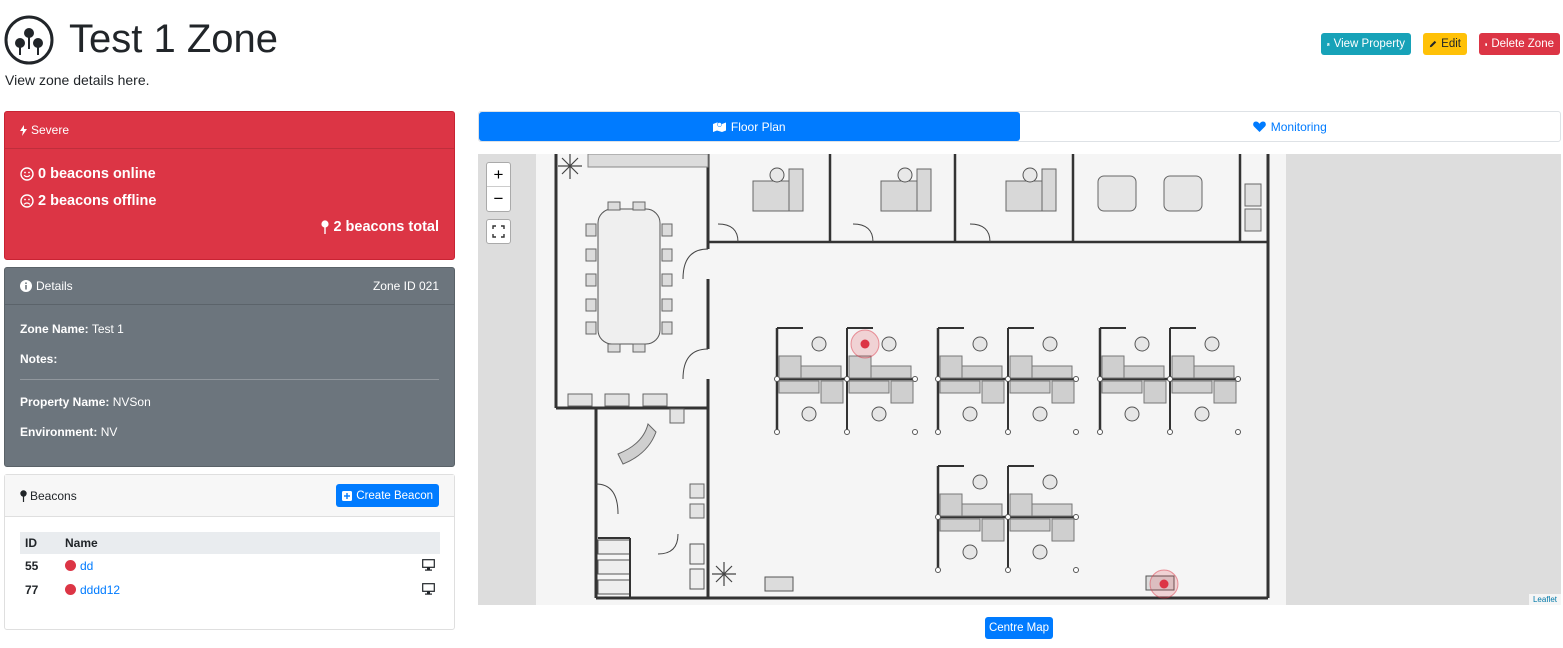 The width and height of the screenshot is (1563, 648). I want to click on delete-zone-button: Delete Zone, so click(1519, 44).